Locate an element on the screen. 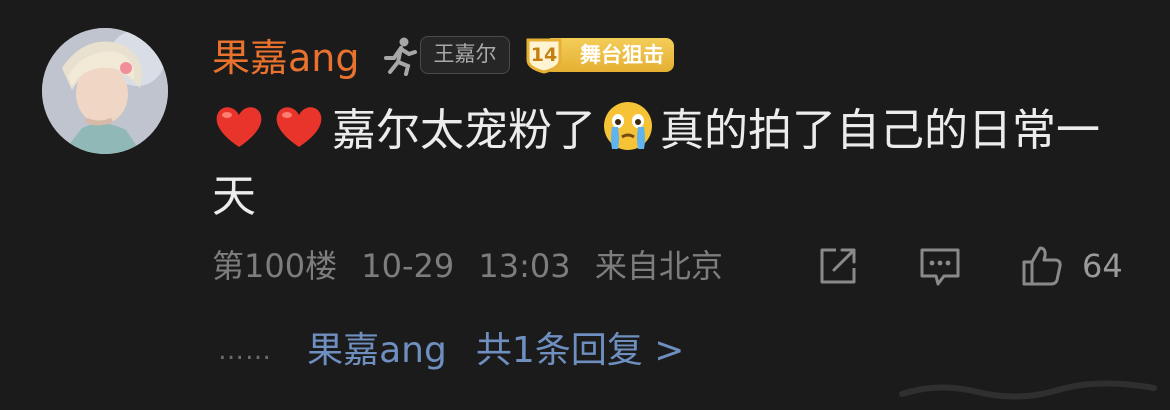 This screenshot has width=1170, height=410. fan-level-number: 14 is located at coordinates (544, 55).